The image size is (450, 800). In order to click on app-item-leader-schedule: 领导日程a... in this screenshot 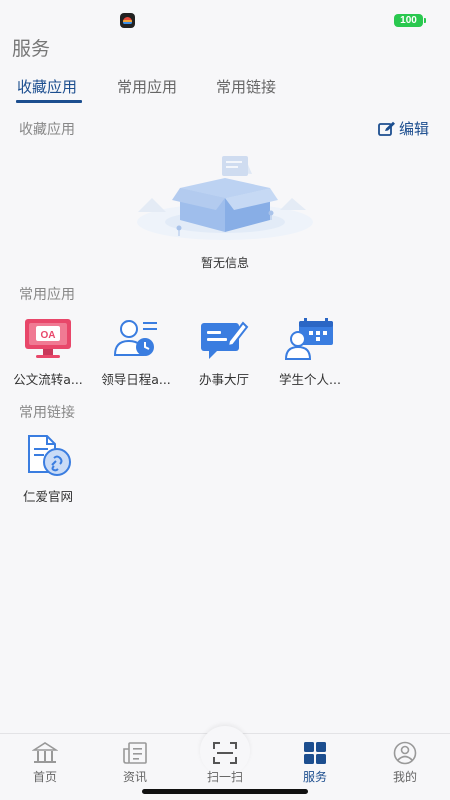, I will do `click(136, 352)`.